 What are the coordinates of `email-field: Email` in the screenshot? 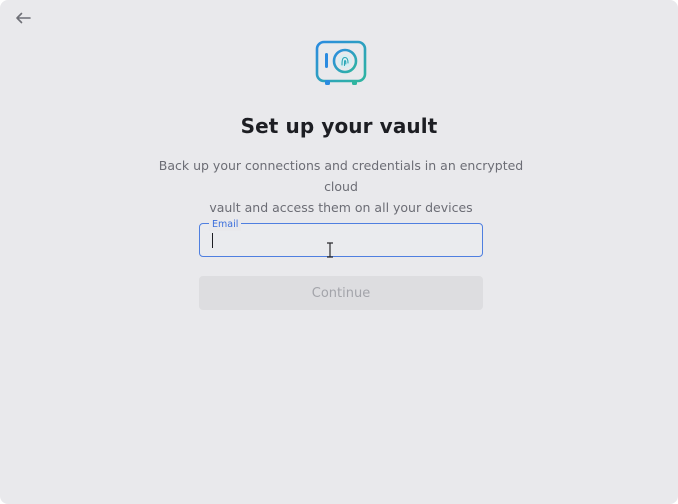 It's located at (341, 236).